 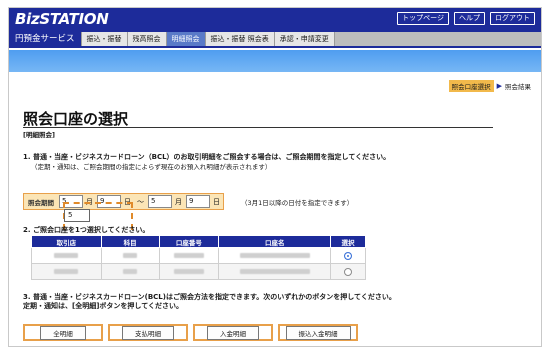 I want to click on col-account-number: 口座番号, so click(x=189, y=241).